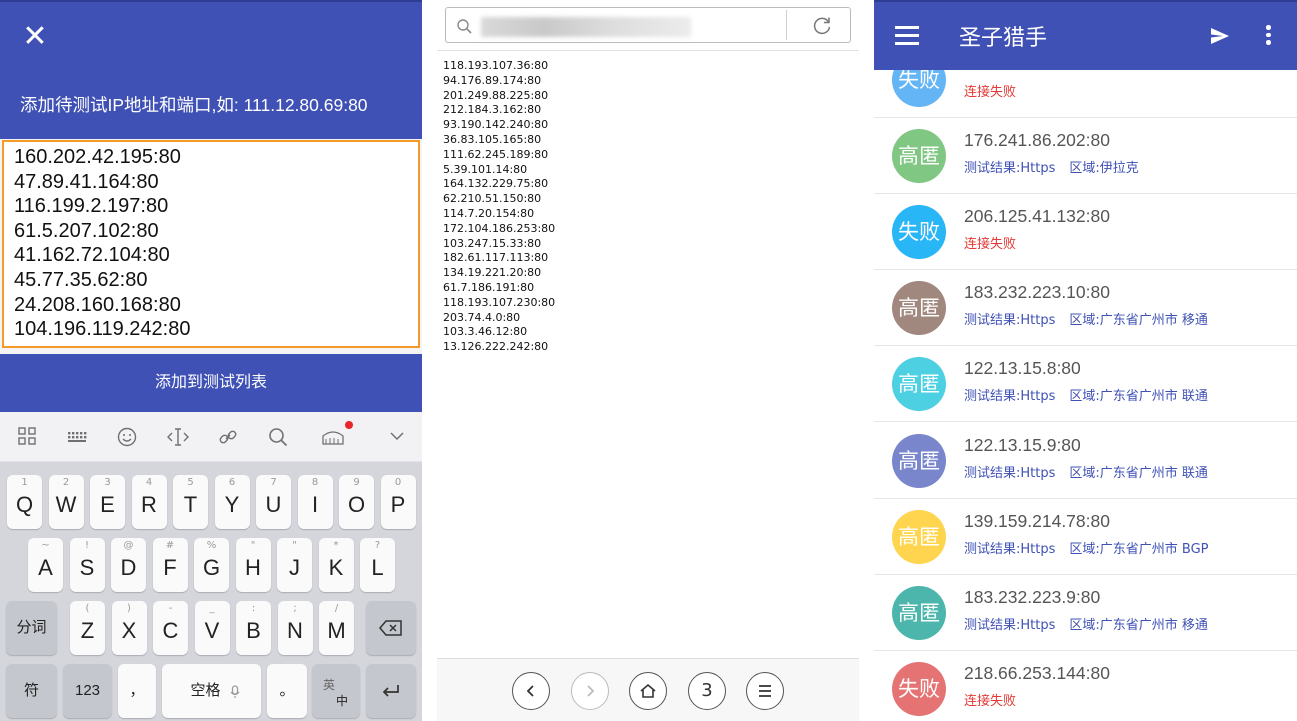 This screenshot has width=1297, height=721. Describe the element at coordinates (128, 567) in the screenshot. I see `key-label: D` at that location.